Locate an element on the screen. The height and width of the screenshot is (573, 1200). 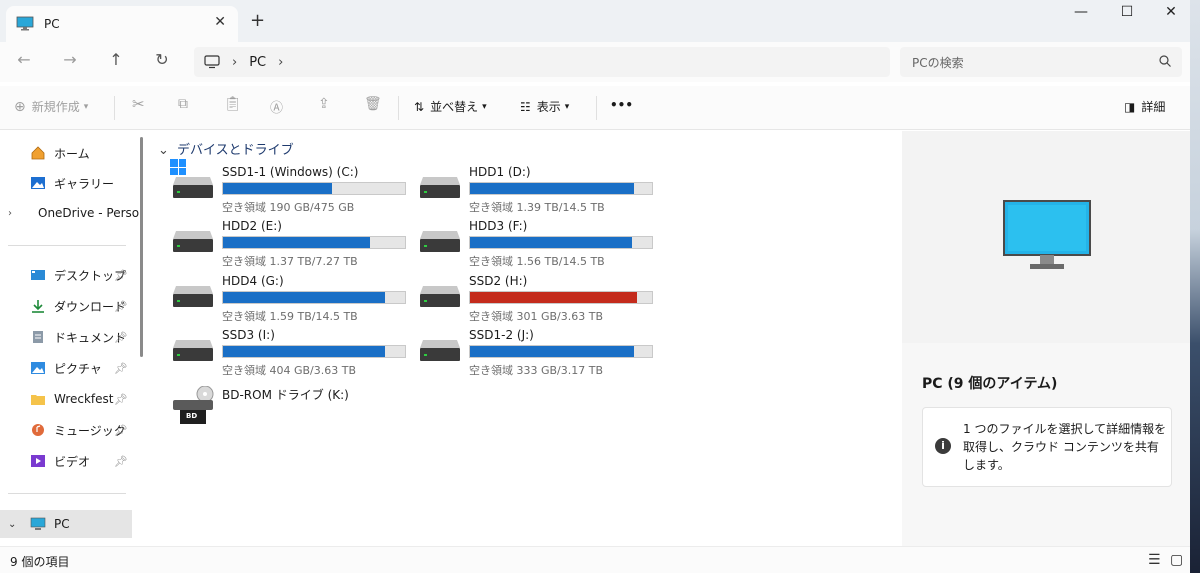
free-space-text: 空き領域 1.56 TB/14.5 TB is located at coordinates (537, 261).